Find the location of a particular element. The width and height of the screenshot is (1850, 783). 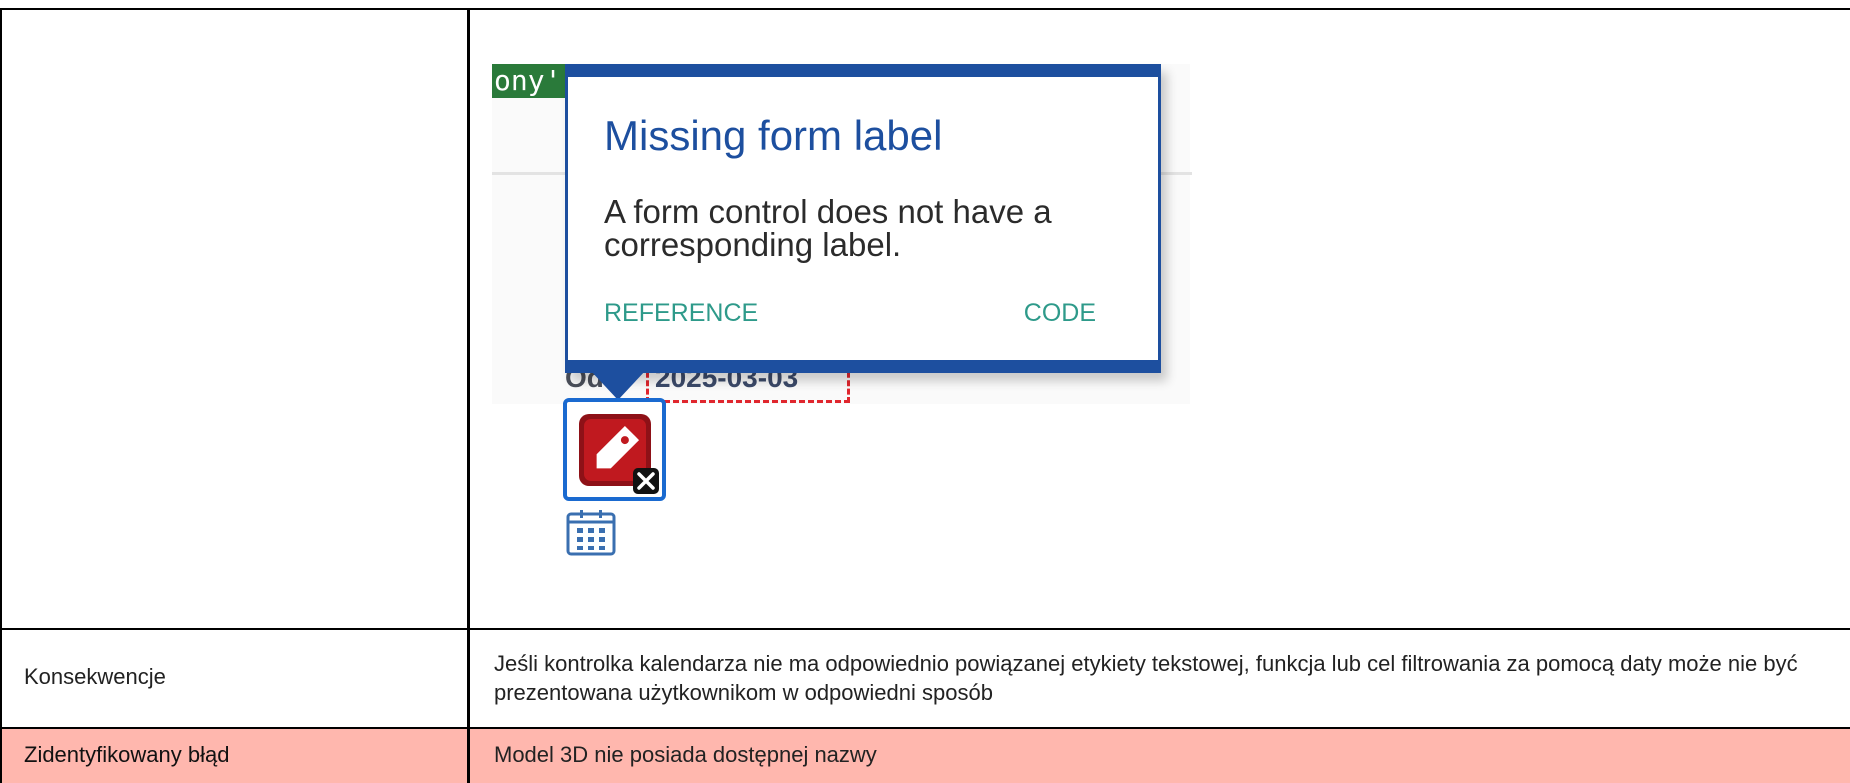

row-label-identified-error: Zidentyfikowany błąd is located at coordinates (127, 754).